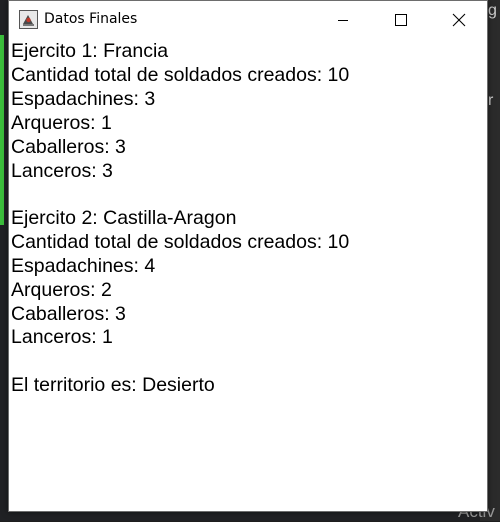 This screenshot has height=522, width=500. What do you see at coordinates (28, 19) in the screenshot?
I see `java-app-icon` at bounding box center [28, 19].